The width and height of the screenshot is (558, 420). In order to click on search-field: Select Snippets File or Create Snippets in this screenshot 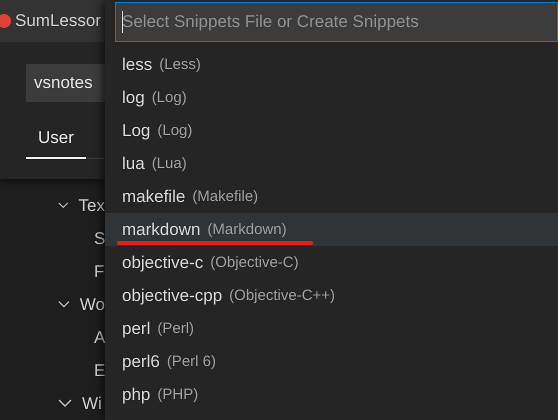, I will do `click(336, 22)`.